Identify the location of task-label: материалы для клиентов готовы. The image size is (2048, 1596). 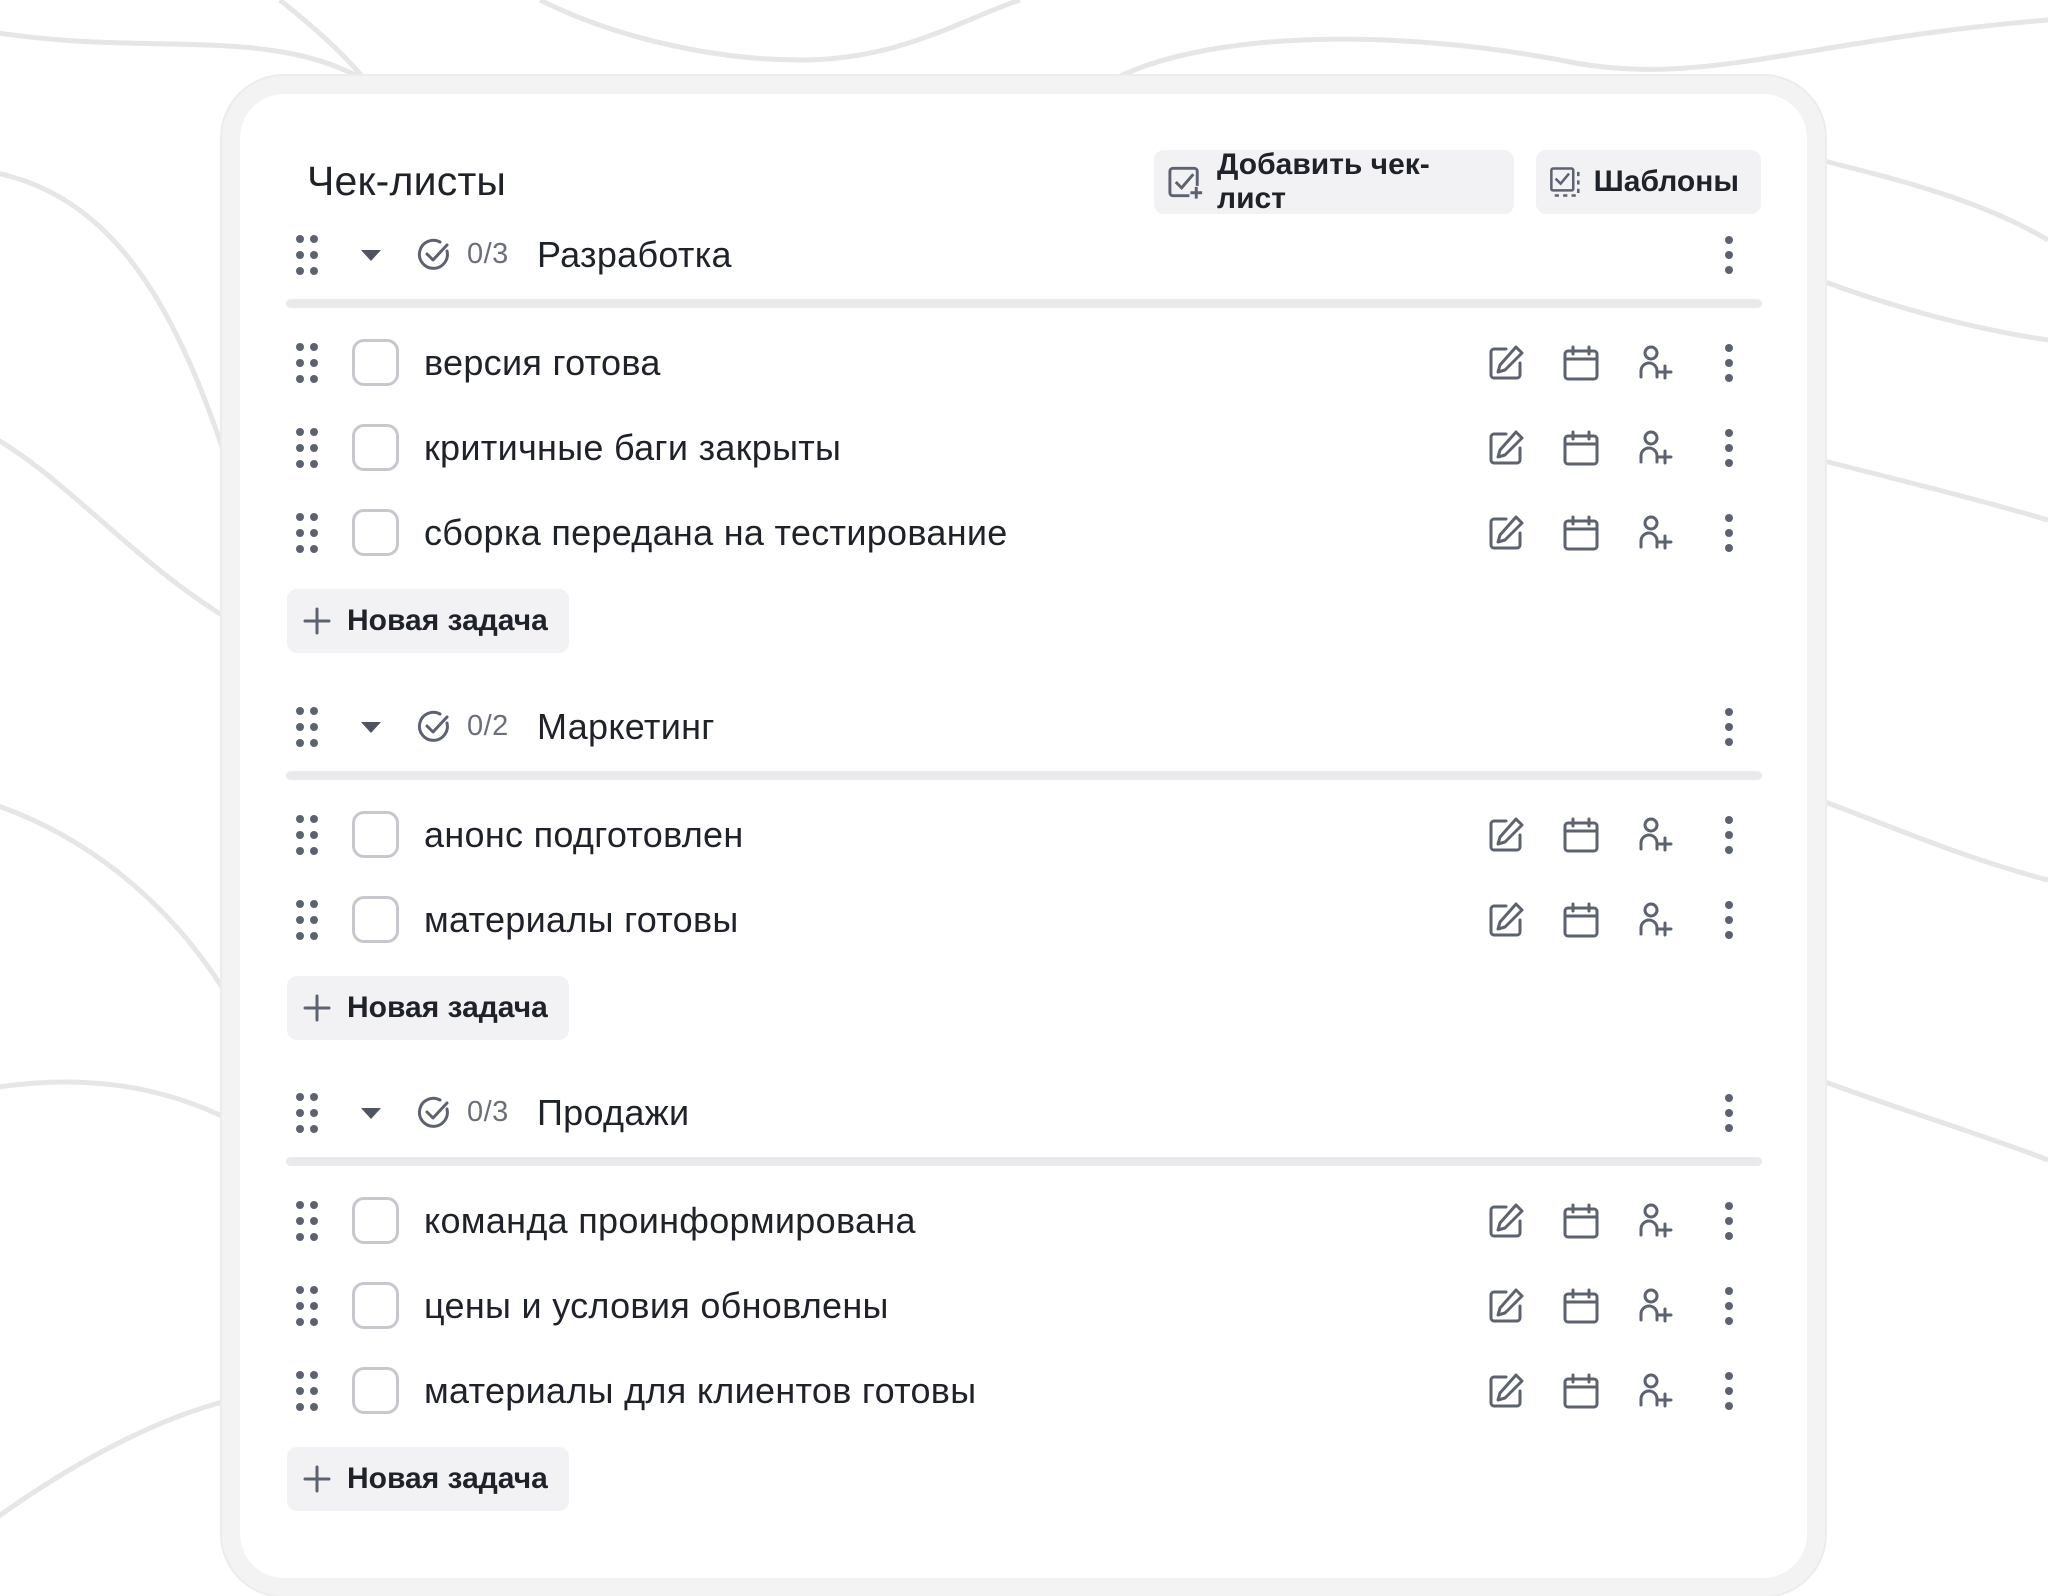
(700, 1390).